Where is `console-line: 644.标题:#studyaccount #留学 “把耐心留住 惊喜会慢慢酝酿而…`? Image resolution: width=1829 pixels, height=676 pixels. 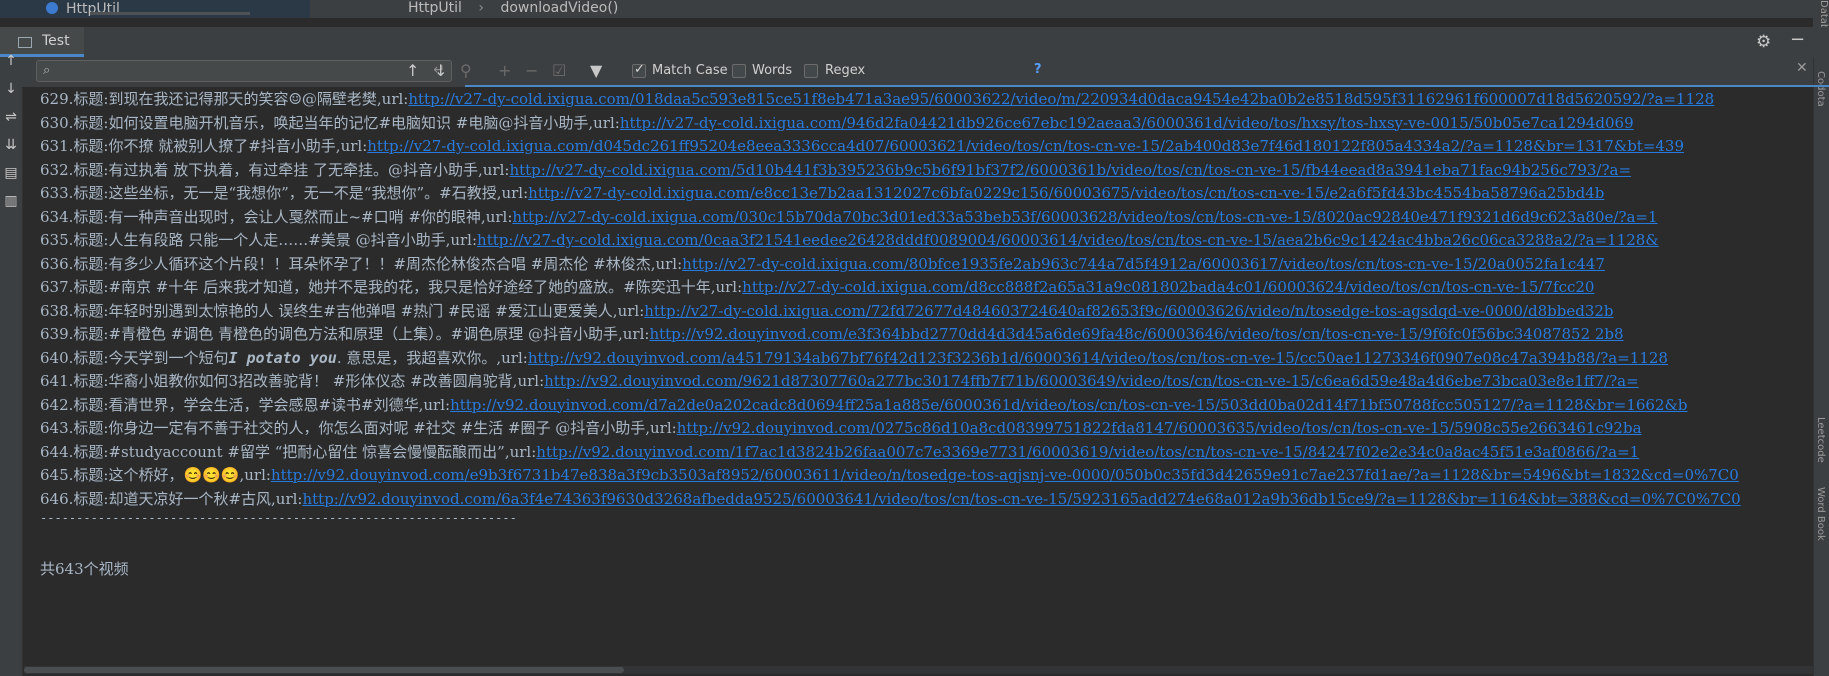 console-line: 644.标题:#studyaccount #留学 “把耐心留住 惊喜会慢慢酝酿而… is located at coordinates (840, 451).